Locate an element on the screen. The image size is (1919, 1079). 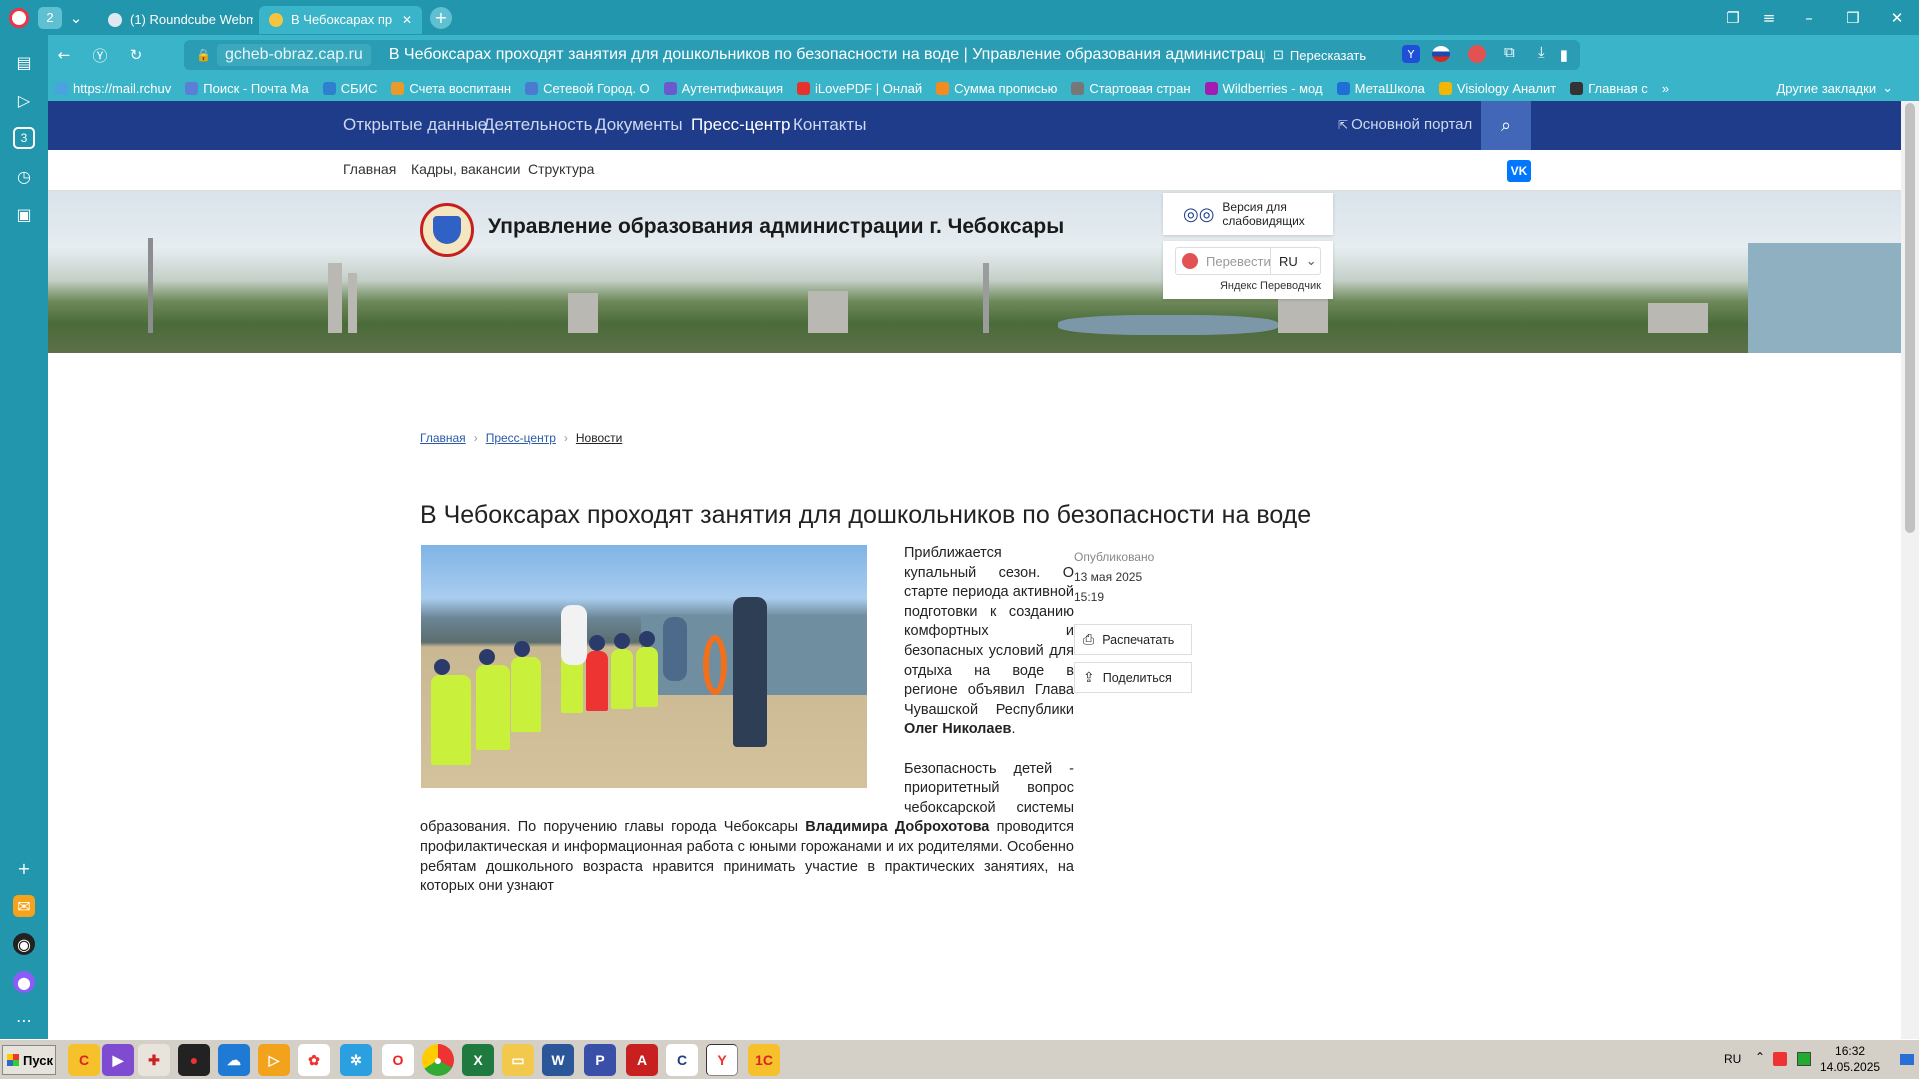
bookmark-item: СБИС is located at coordinates (350, 88).